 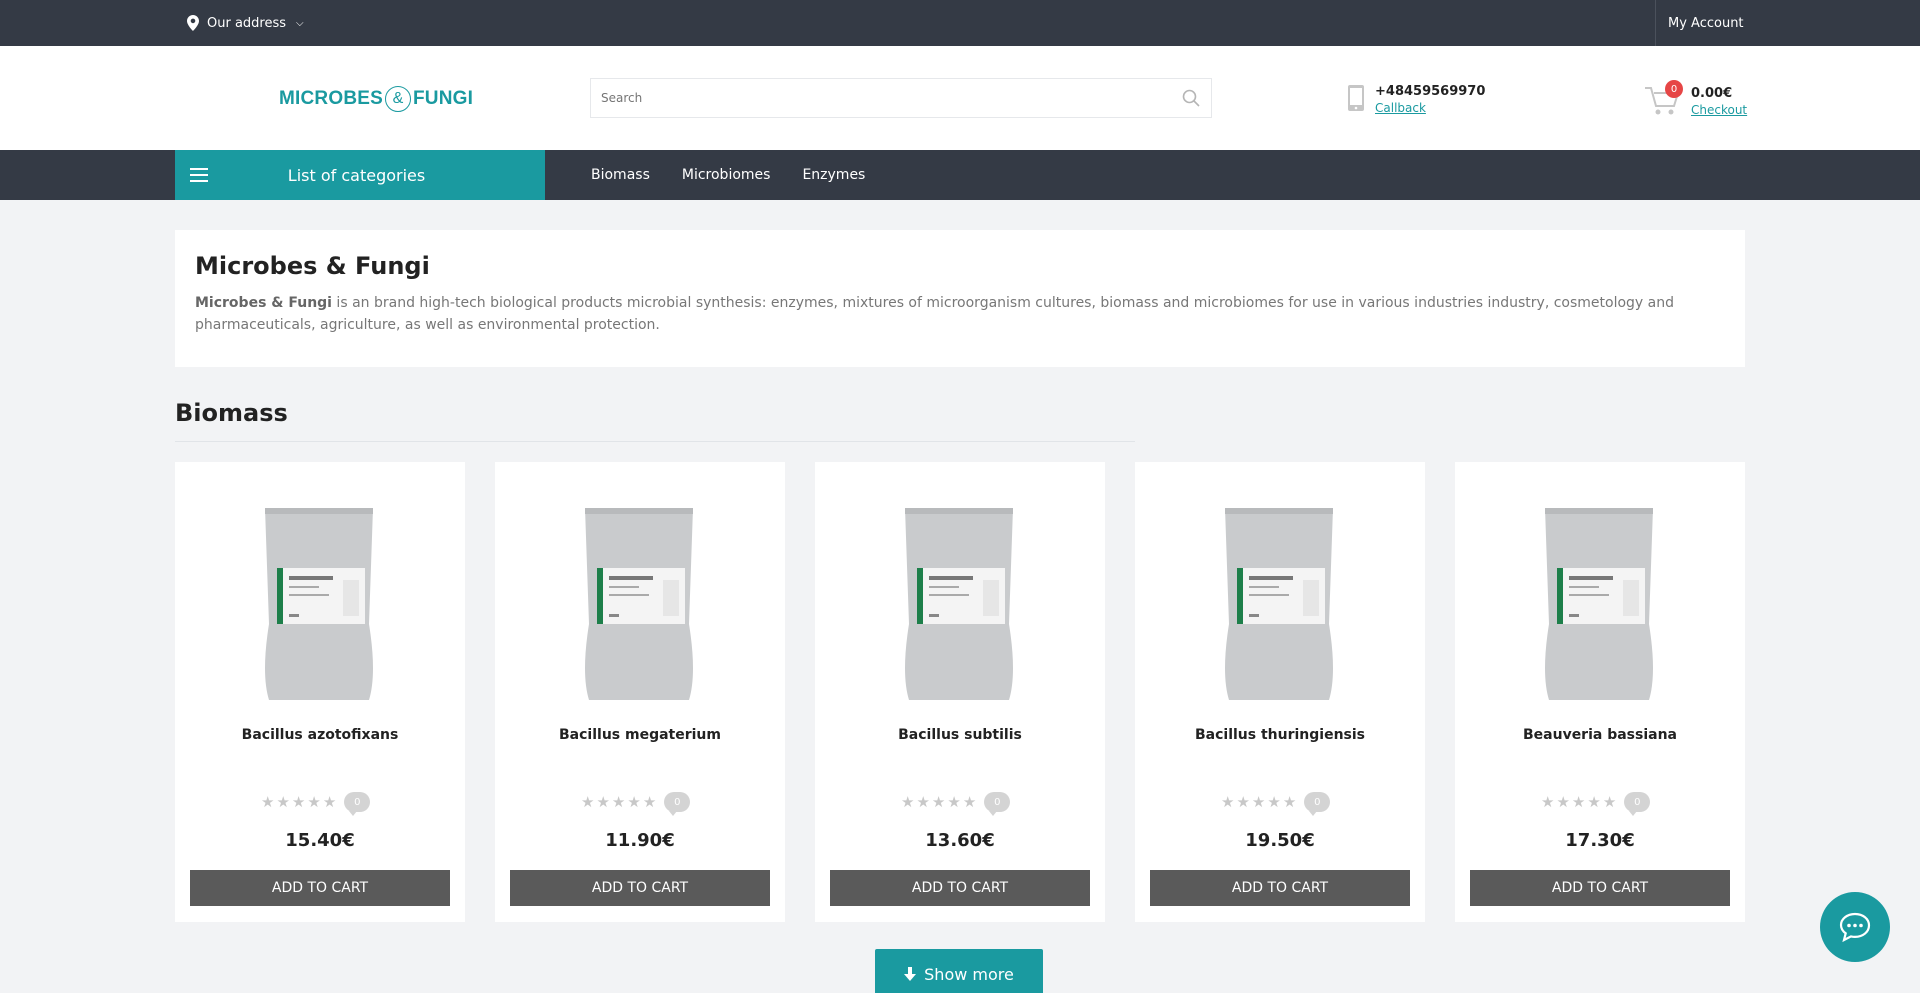 I want to click on product-price: 19.50€, so click(x=1280, y=840).